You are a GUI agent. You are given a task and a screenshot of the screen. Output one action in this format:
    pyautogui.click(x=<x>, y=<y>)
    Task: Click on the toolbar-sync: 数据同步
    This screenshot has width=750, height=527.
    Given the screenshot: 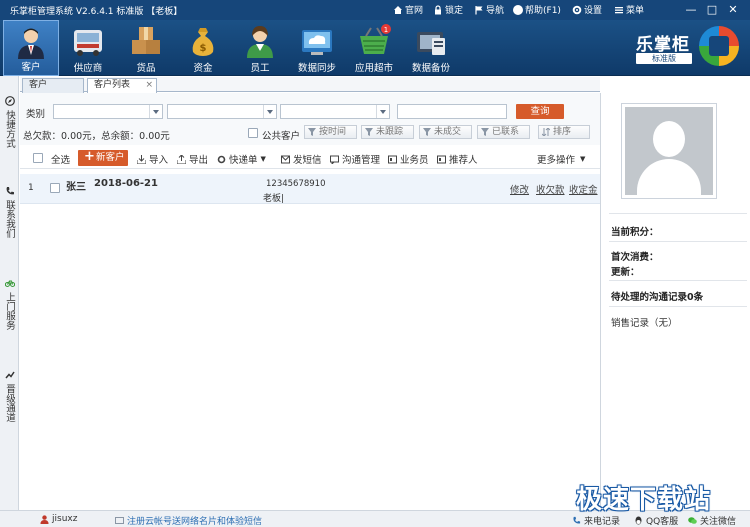 What is the action you would take?
    pyautogui.click(x=317, y=48)
    